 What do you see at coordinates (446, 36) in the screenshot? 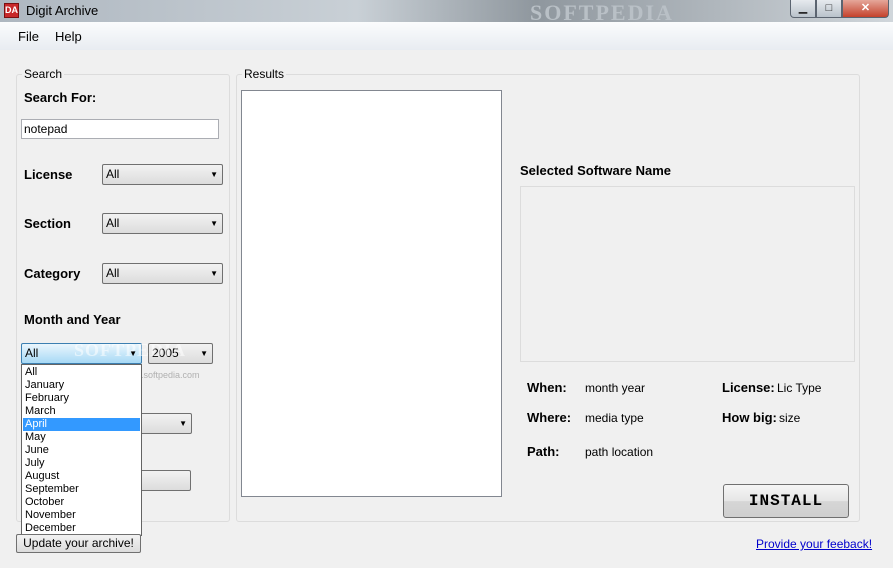
I see `menu-bar` at bounding box center [446, 36].